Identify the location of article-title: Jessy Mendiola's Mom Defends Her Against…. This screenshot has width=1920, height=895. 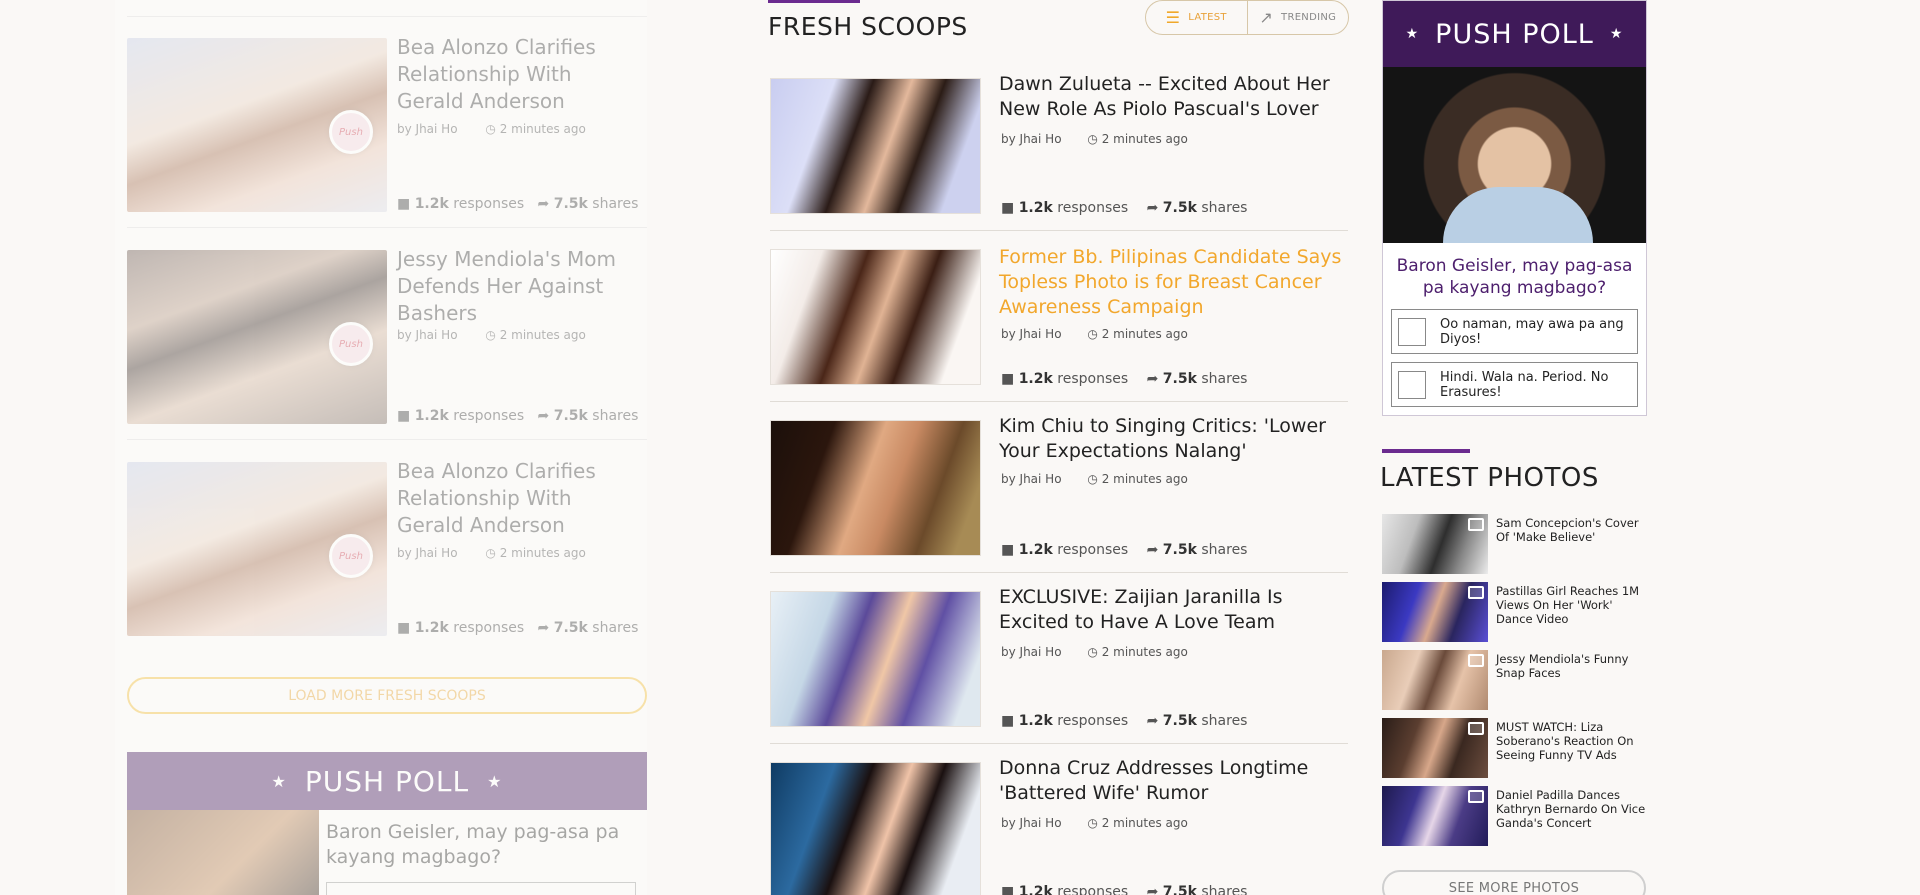
(517, 286).